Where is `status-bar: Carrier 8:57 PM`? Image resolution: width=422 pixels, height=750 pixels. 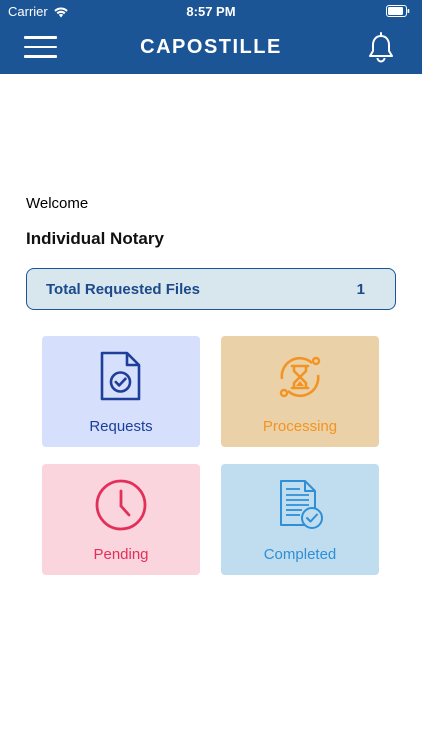
status-bar: Carrier 8:57 PM is located at coordinates (211, 11).